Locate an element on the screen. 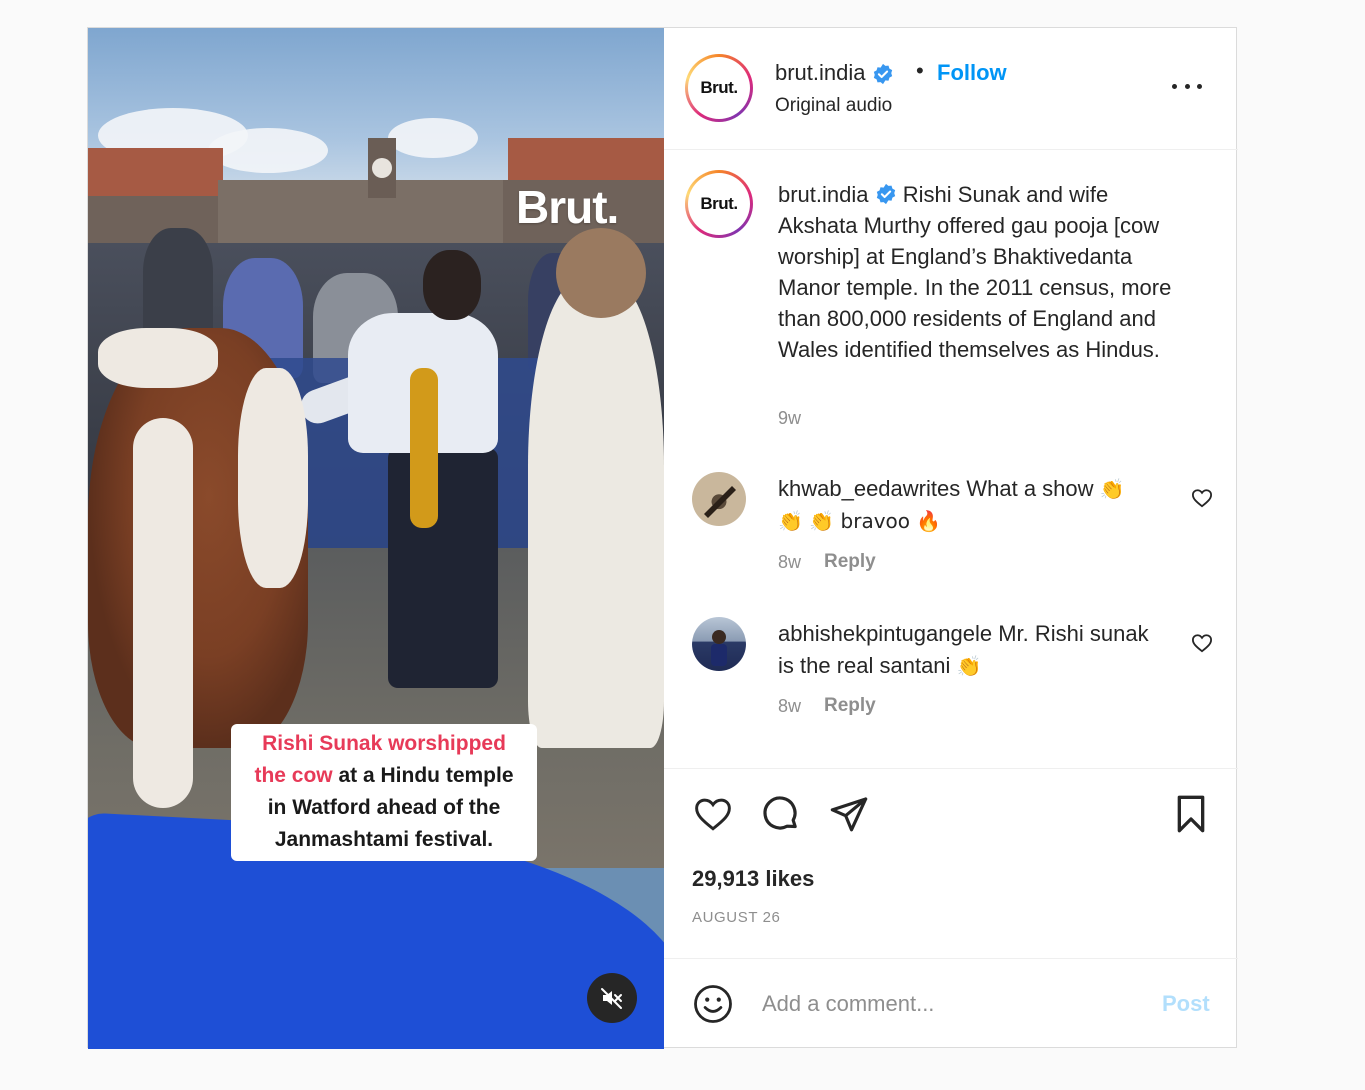  header-username-text: brut.india is located at coordinates (820, 72).